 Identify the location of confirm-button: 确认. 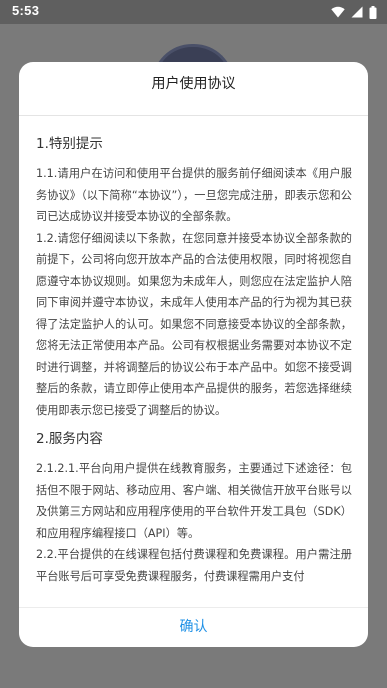
(193, 627).